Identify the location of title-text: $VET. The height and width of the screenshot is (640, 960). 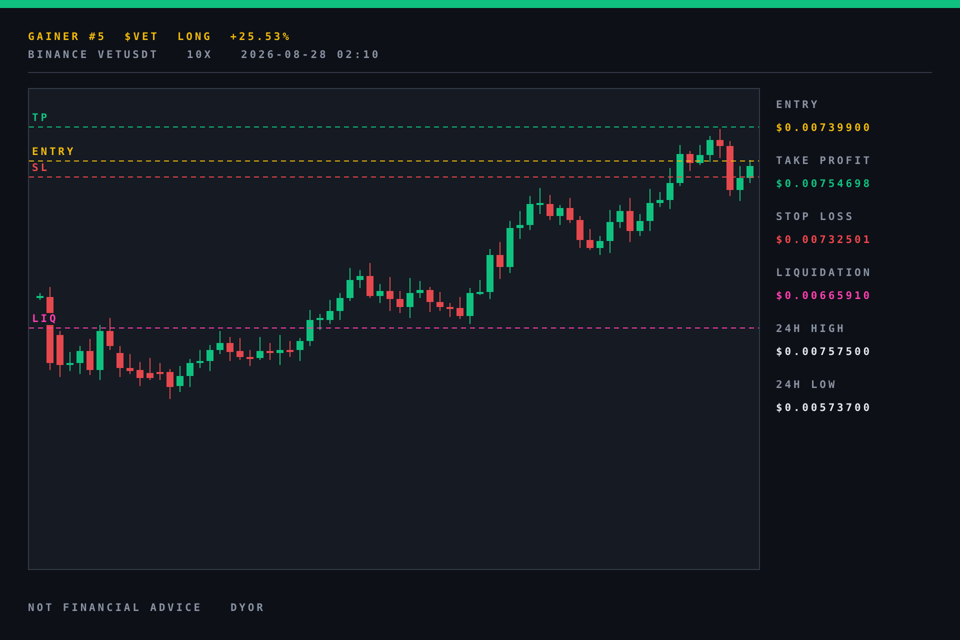
(142, 37).